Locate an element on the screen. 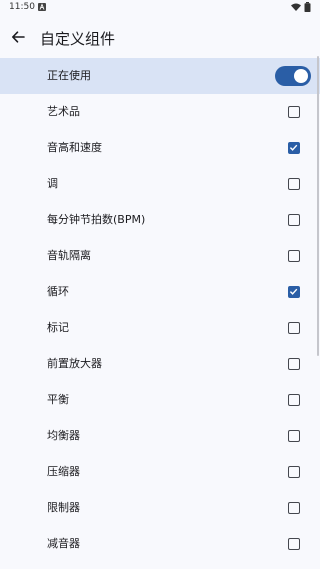 Image resolution: width=320 pixels, height=569 pixels. component-label: 均衡器 is located at coordinates (63, 435).